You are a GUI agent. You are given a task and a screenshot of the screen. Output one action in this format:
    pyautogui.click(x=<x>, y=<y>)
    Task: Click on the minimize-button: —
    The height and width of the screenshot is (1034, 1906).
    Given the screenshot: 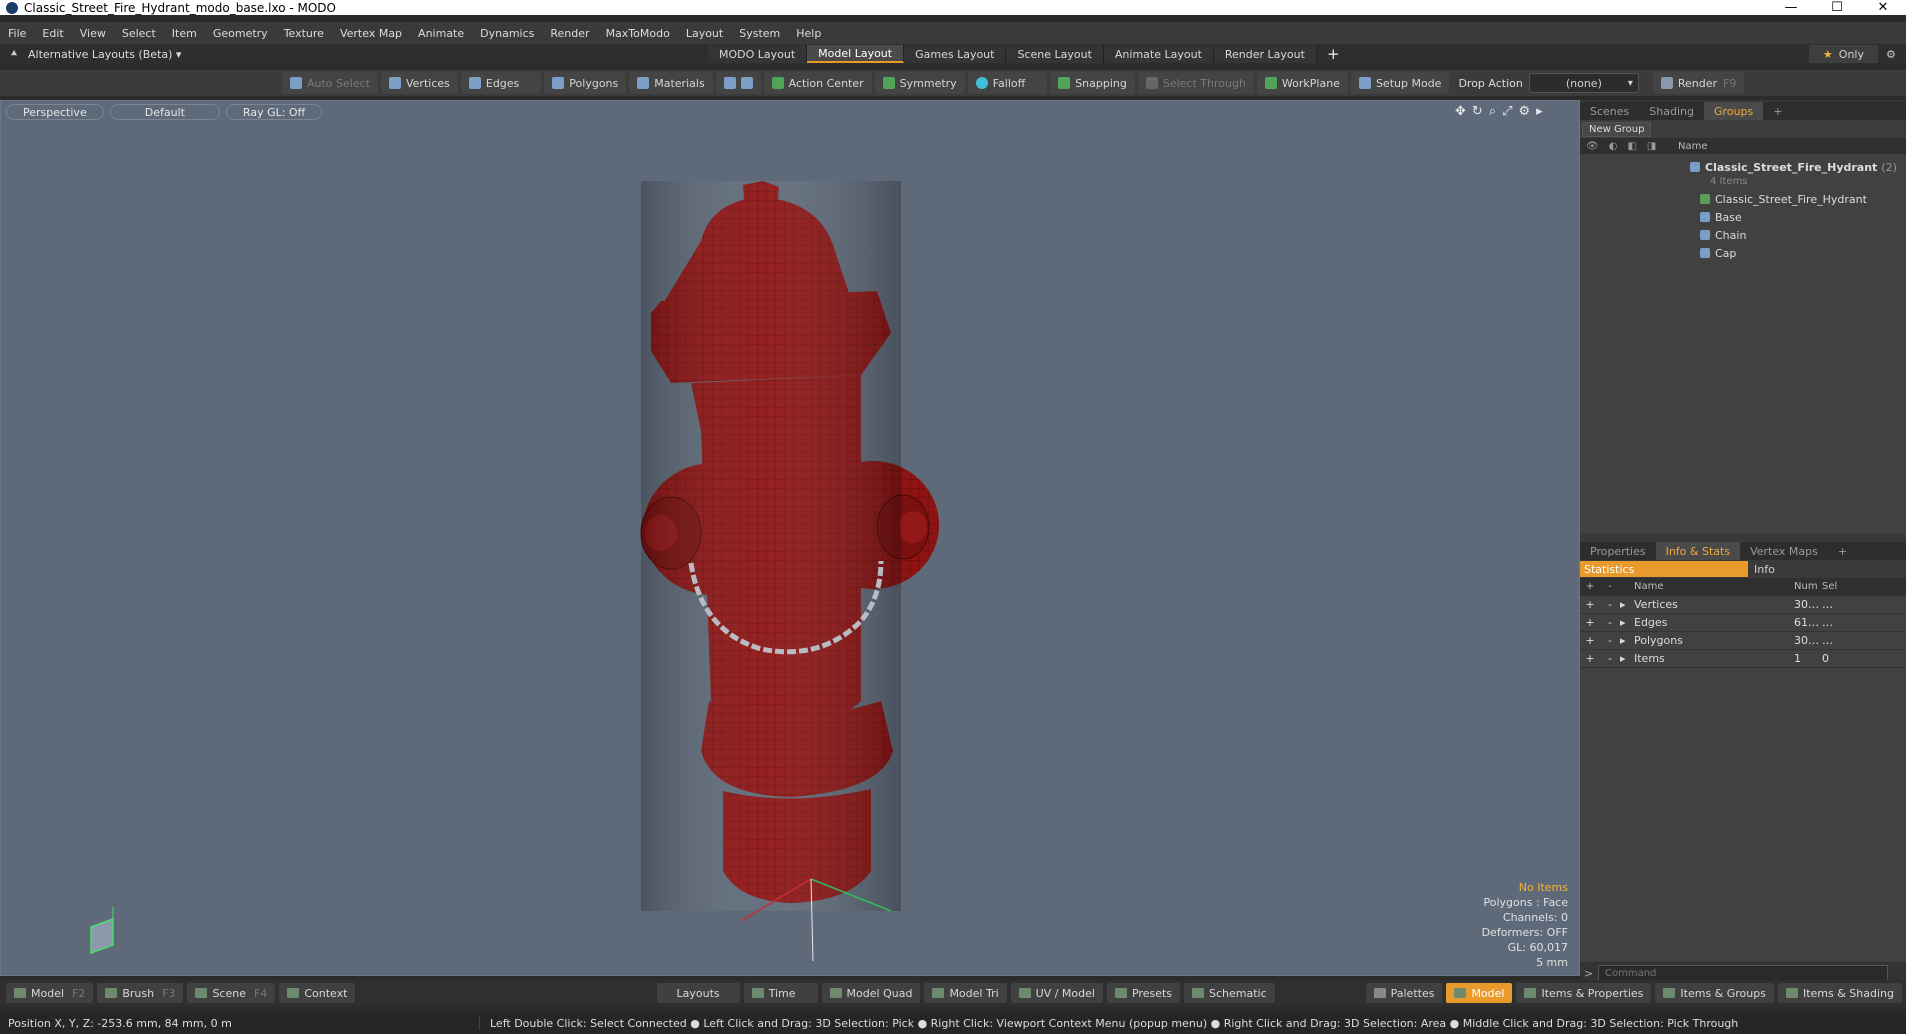 What is the action you would take?
    pyautogui.click(x=1791, y=7)
    